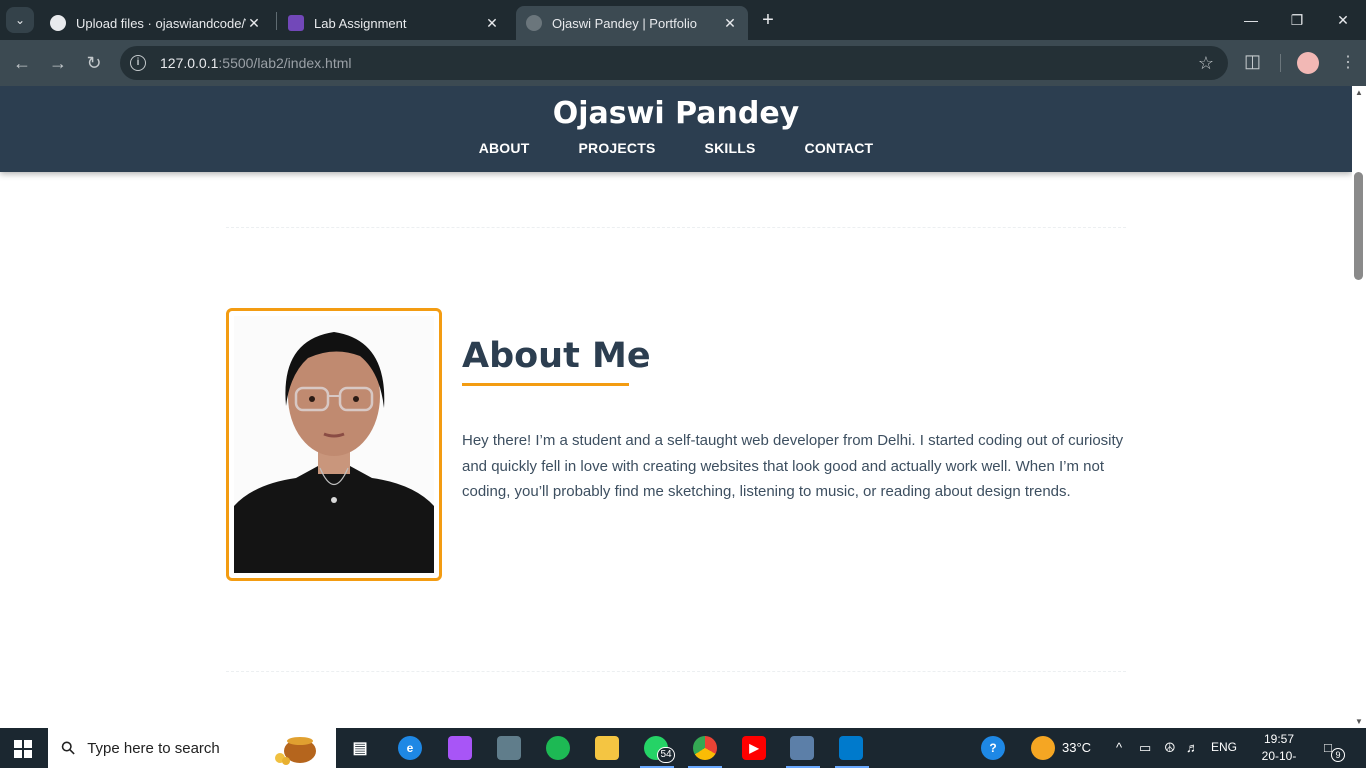 This screenshot has height=768, width=1366. Describe the element at coordinates (1145, 748) in the screenshot. I see `battery-icon: ▭` at that location.